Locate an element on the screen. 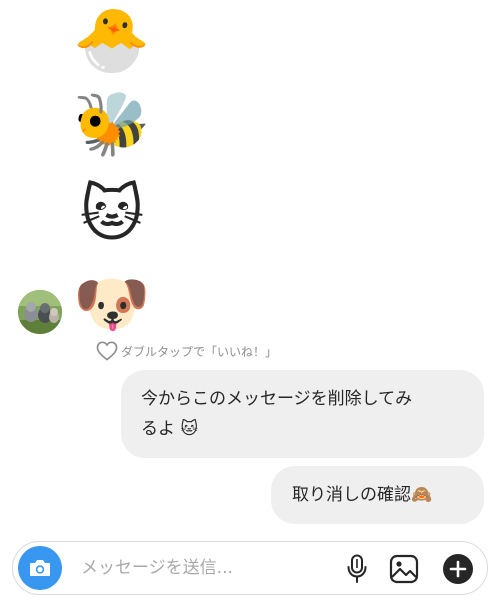 The height and width of the screenshot is (608, 500). message-emoji-cat: 🐱 is located at coordinates (112, 214).